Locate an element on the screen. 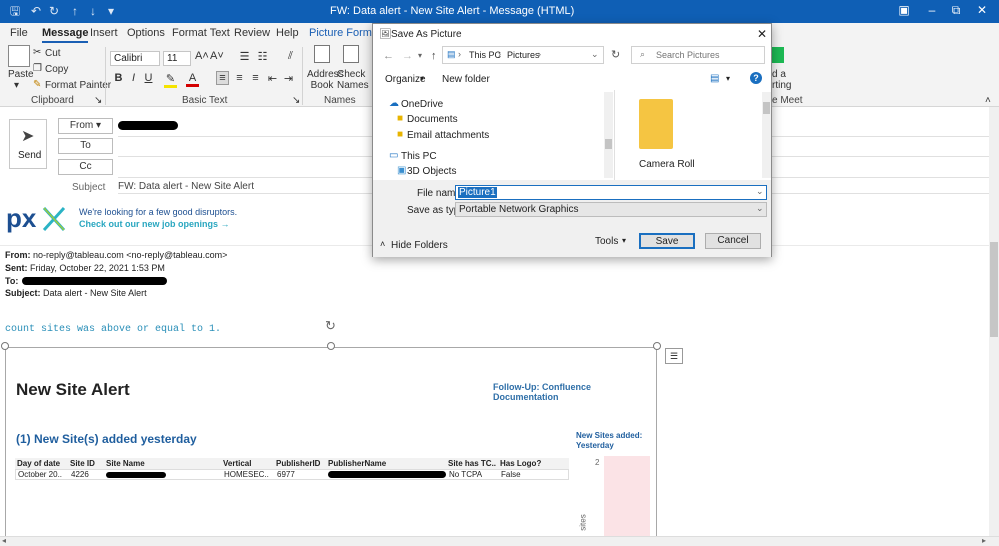 The height and width of the screenshot is (546, 999). add-in-label-1: d a is located at coordinates (779, 74).